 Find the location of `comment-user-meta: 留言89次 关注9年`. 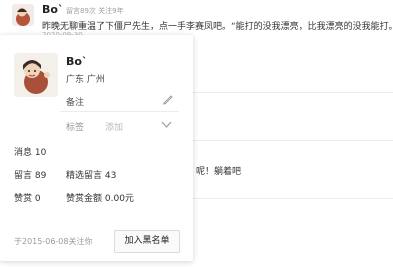

comment-user-meta: 留言89次 关注9年 is located at coordinates (95, 11).